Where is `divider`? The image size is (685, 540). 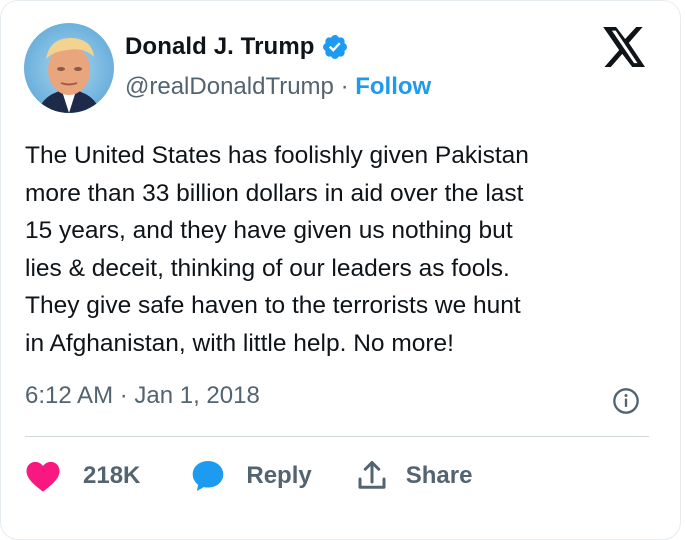 divider is located at coordinates (337, 436).